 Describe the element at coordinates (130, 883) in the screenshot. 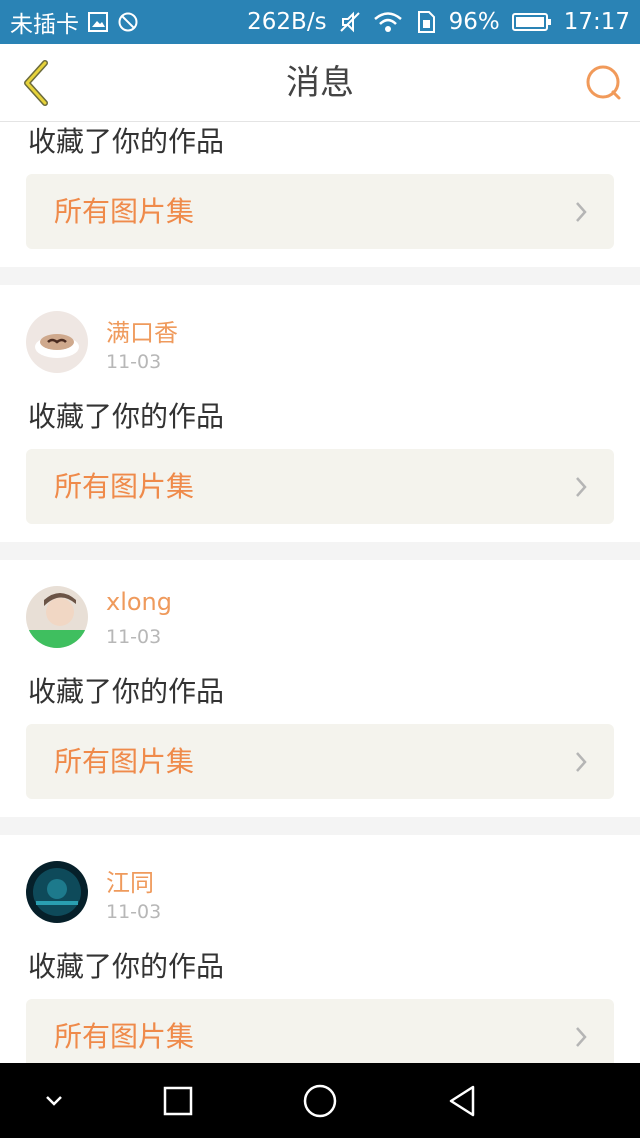

I see `username-text: 江同` at that location.